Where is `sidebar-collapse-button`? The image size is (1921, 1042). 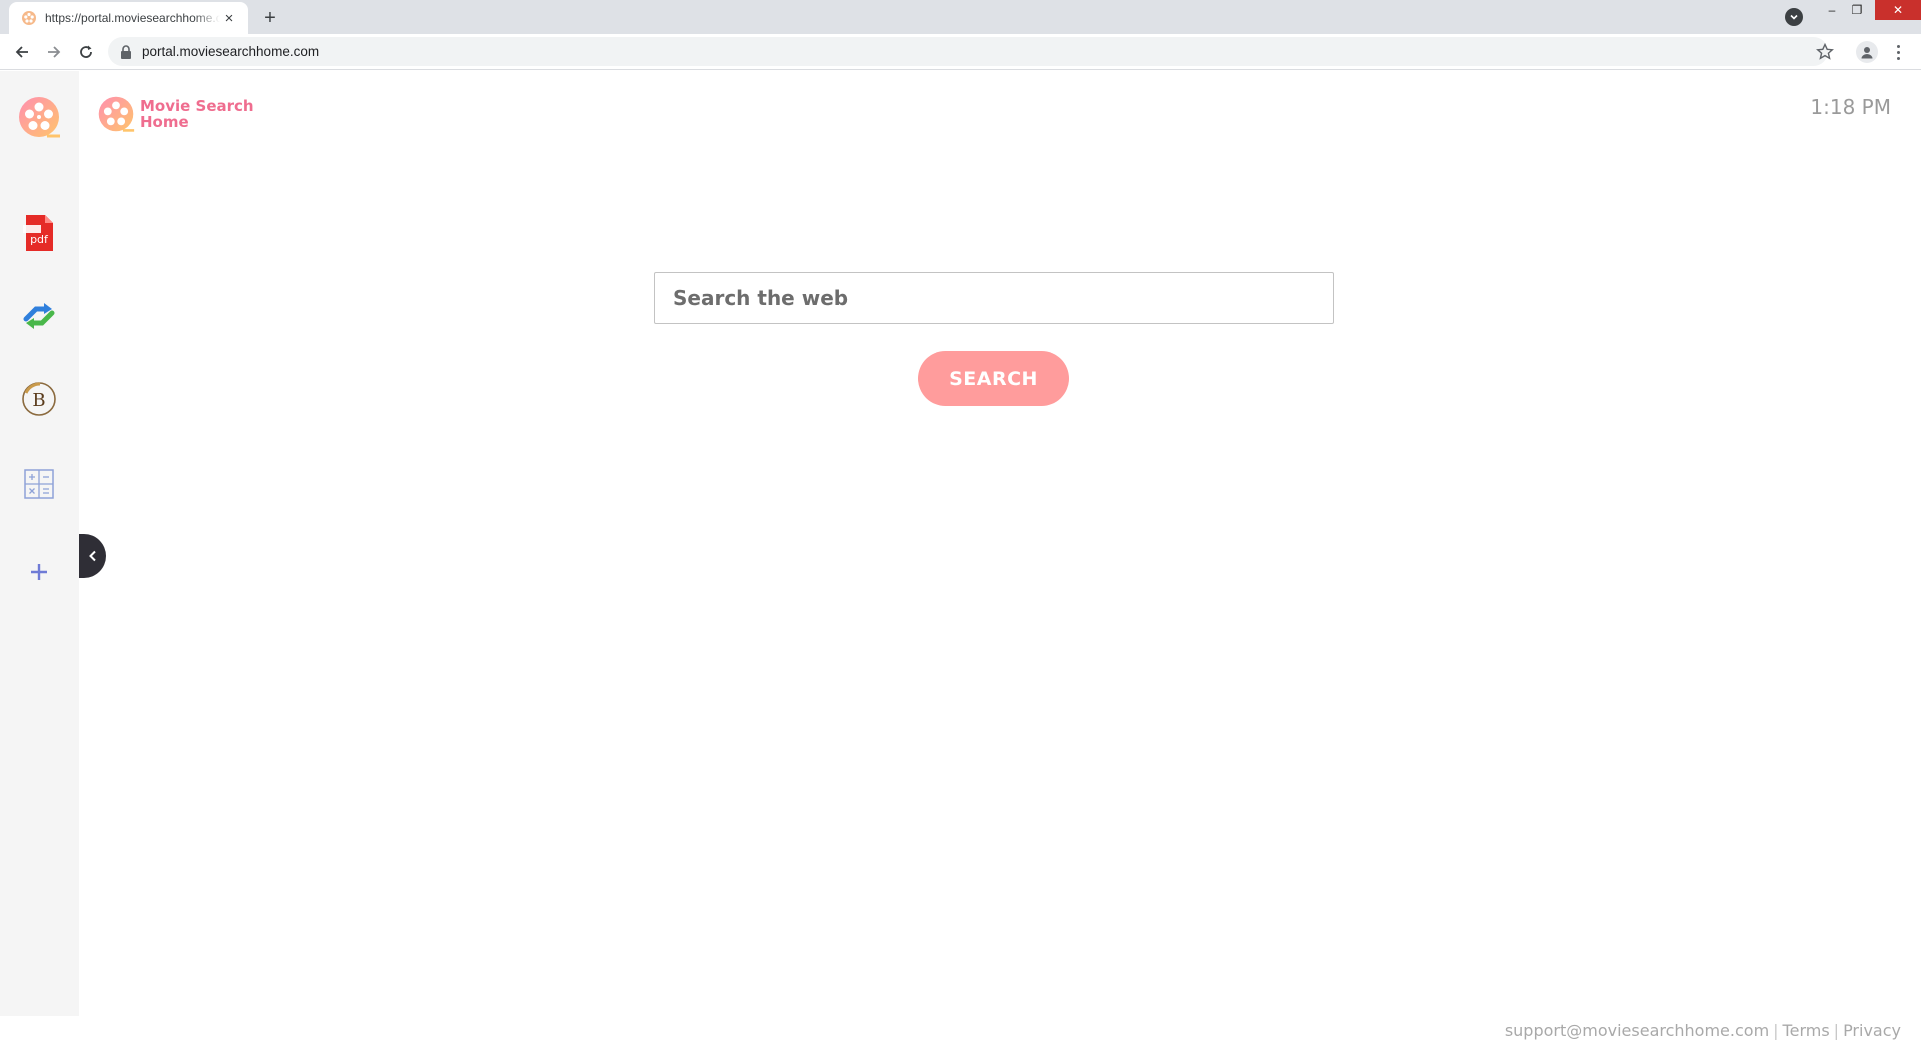 sidebar-collapse-button is located at coordinates (92, 556).